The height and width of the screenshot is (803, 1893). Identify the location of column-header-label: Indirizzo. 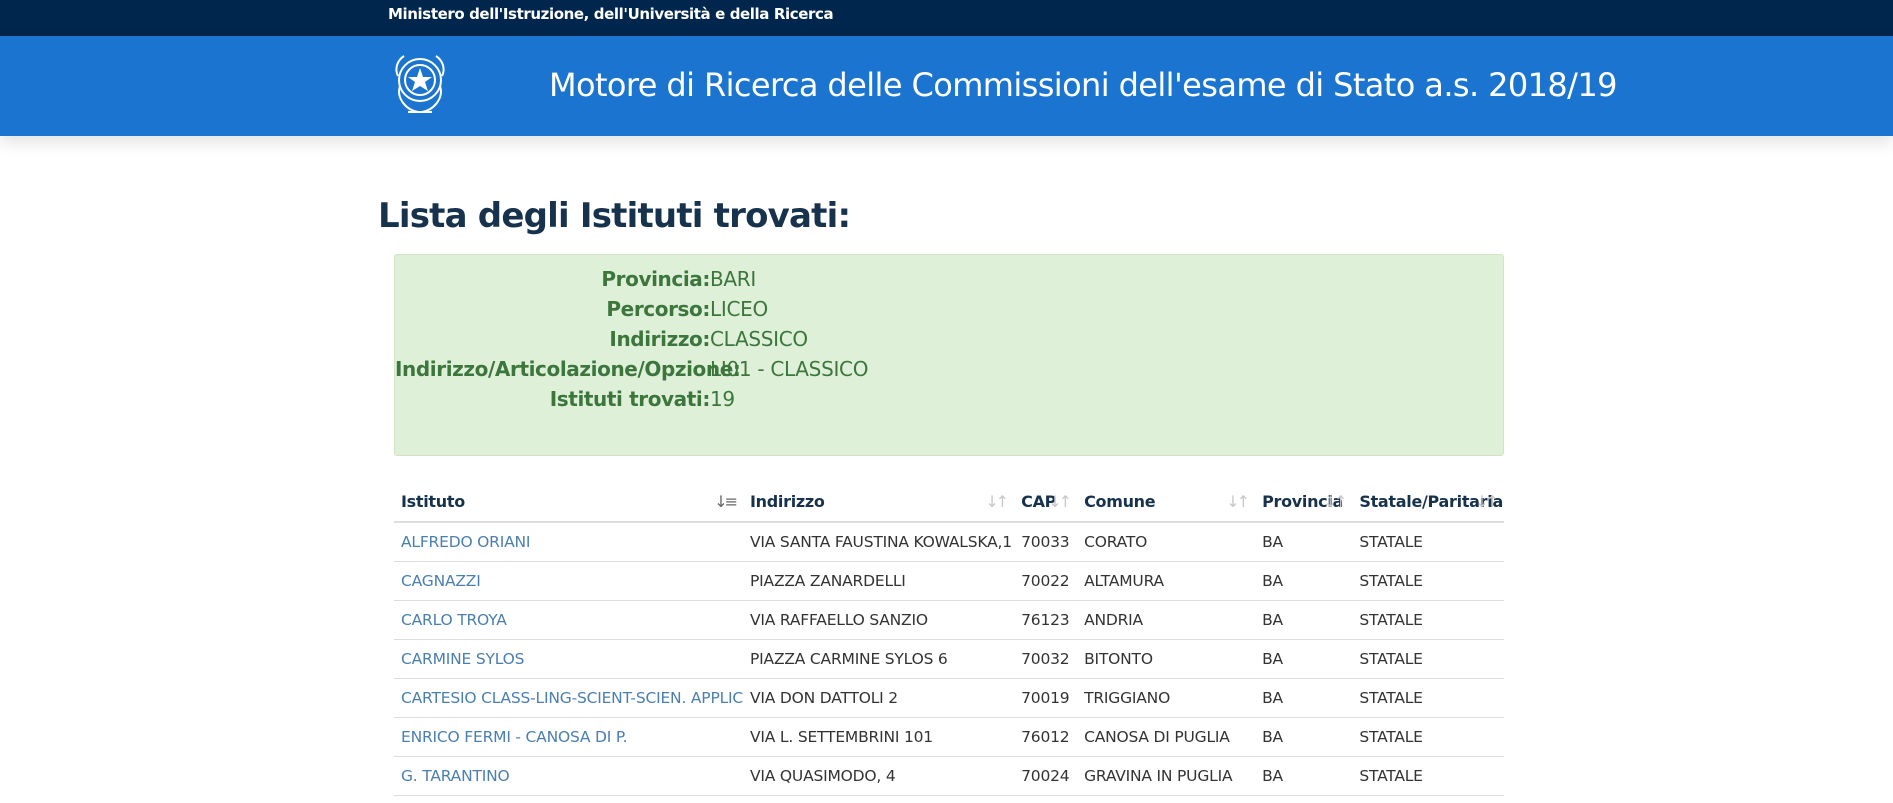
(787, 501).